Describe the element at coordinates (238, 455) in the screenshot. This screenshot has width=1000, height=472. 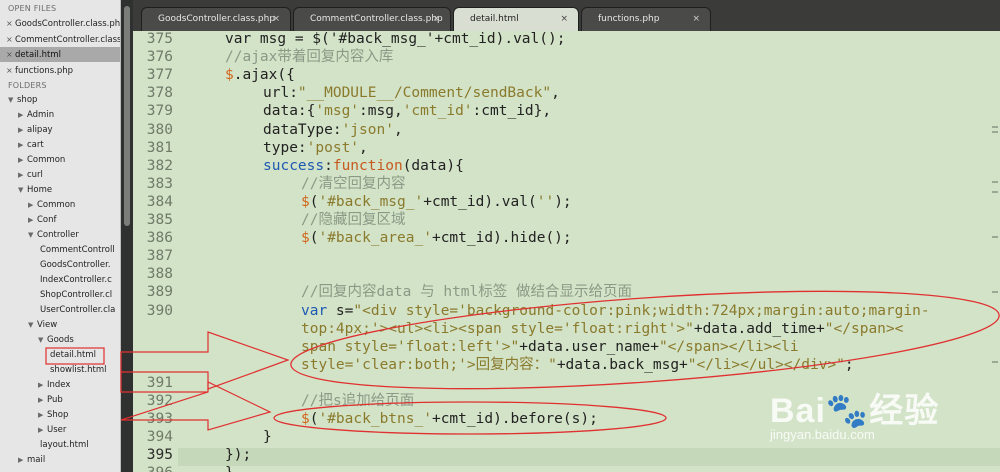
I see `code-line: });` at that location.